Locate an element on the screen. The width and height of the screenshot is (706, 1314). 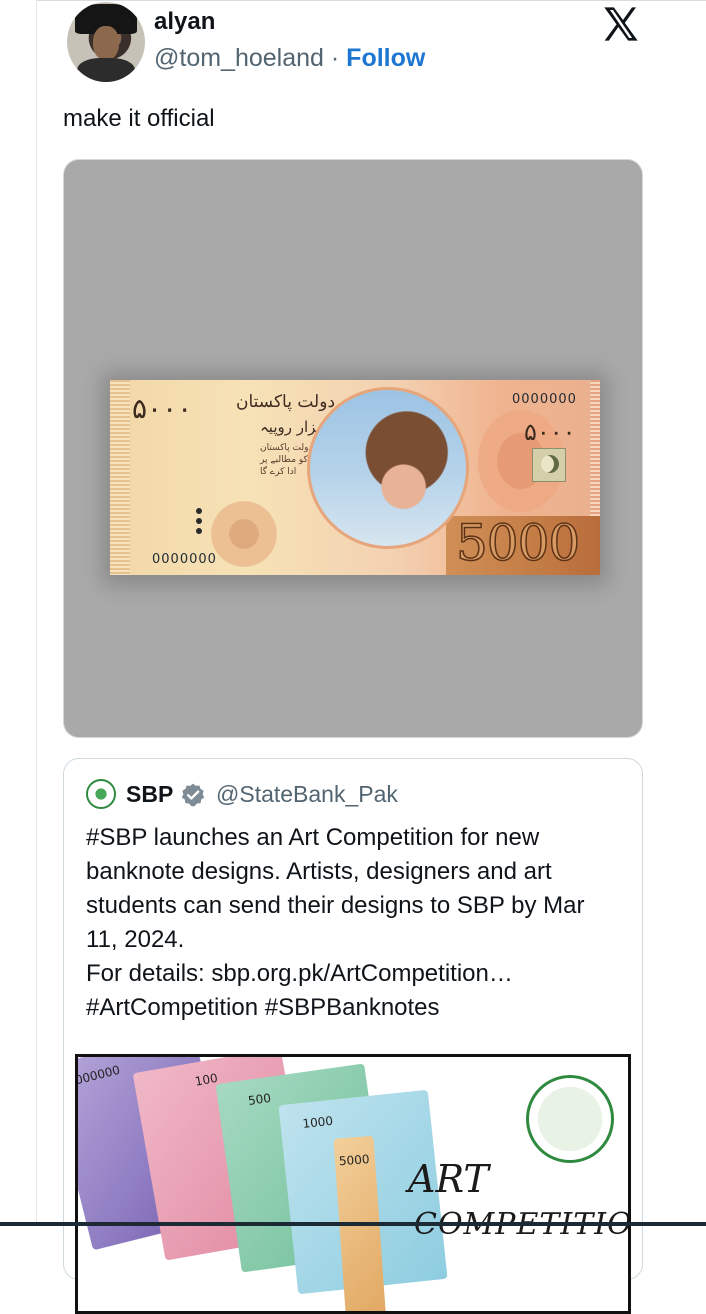
author-name: alyan is located at coordinates (184, 22).